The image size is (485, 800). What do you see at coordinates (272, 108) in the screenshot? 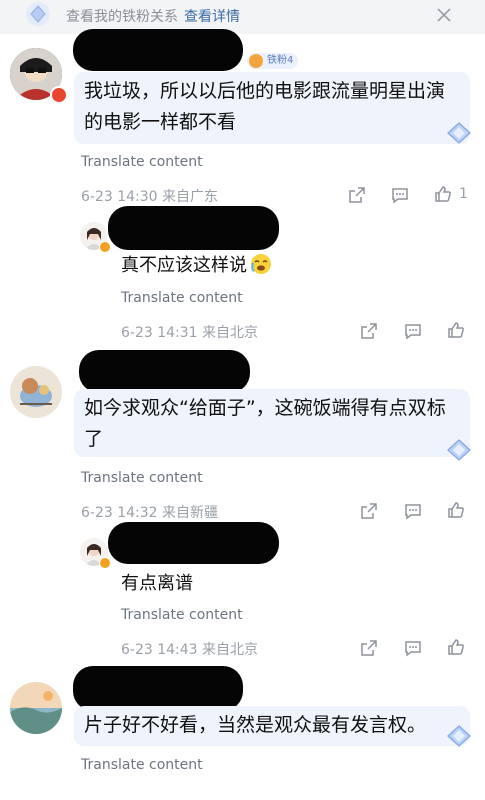
I see `comment-text: 我垃圾，所以以后他的电影跟流量明星出演的电影一样都不看` at bounding box center [272, 108].